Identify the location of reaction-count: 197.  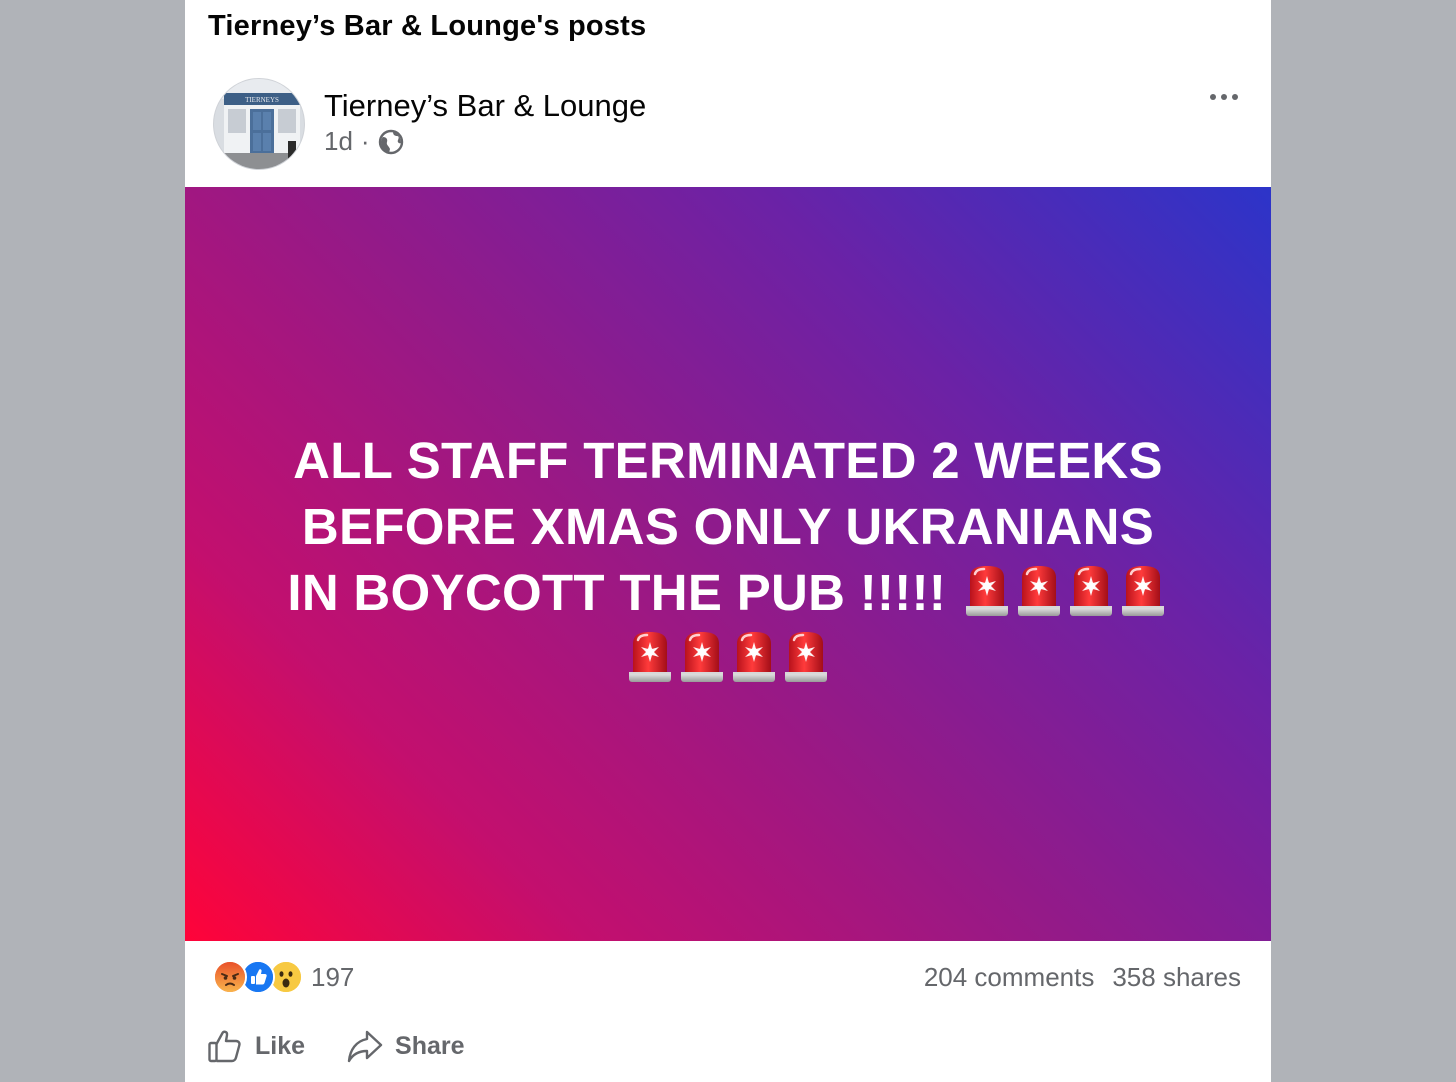
(333, 976).